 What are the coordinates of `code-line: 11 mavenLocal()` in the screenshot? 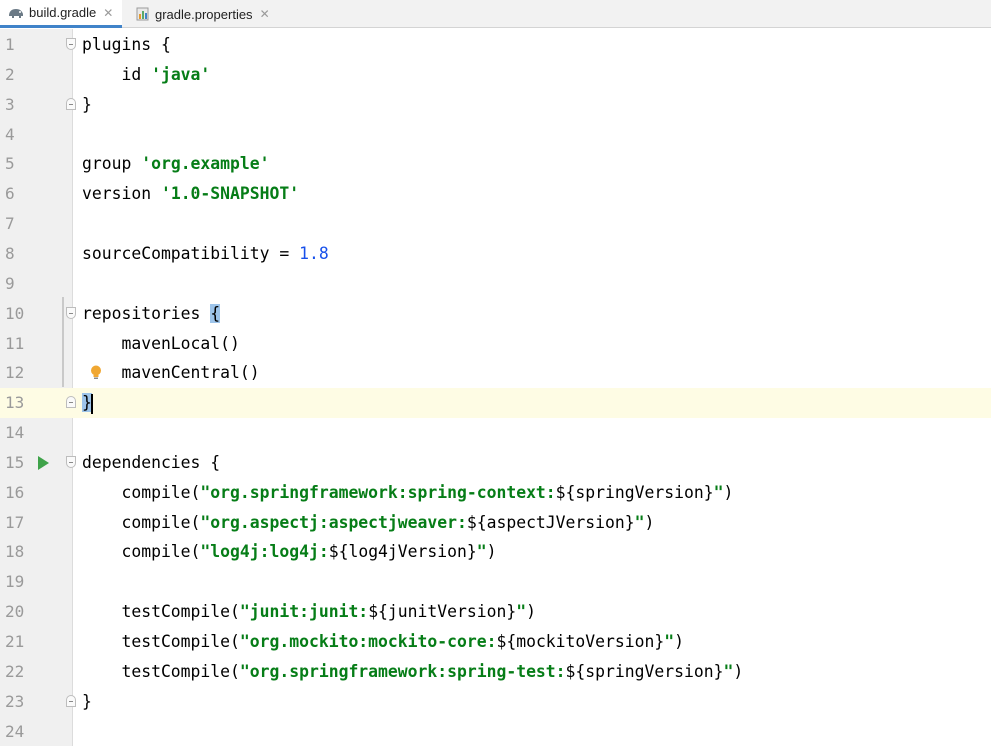 It's located at (495, 344).